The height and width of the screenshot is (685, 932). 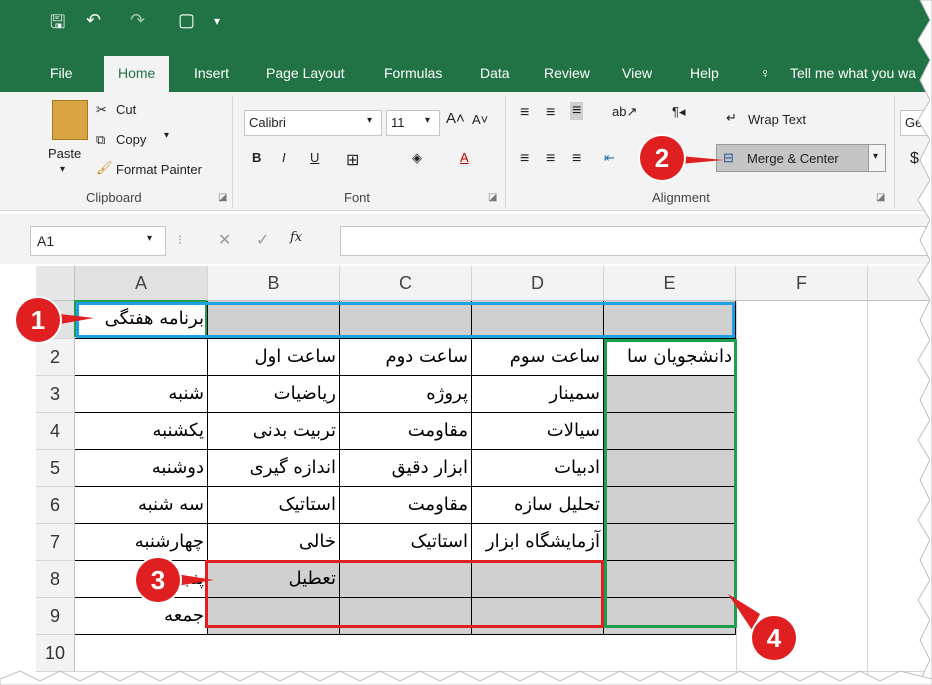 What do you see at coordinates (774, 638) in the screenshot?
I see `step-badge-4: 4` at bounding box center [774, 638].